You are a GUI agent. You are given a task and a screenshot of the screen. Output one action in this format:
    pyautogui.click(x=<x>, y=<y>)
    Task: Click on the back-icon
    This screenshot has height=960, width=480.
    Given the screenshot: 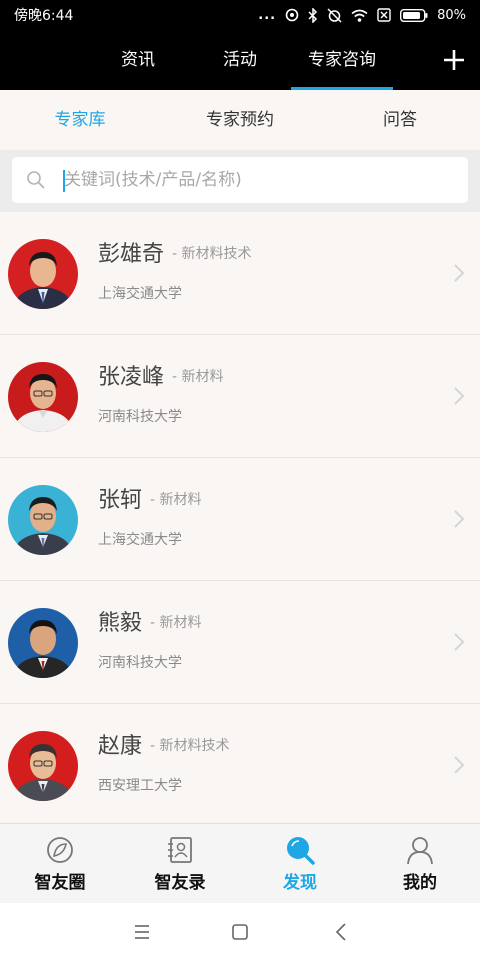 What is the action you would take?
    pyautogui.click(x=342, y=932)
    